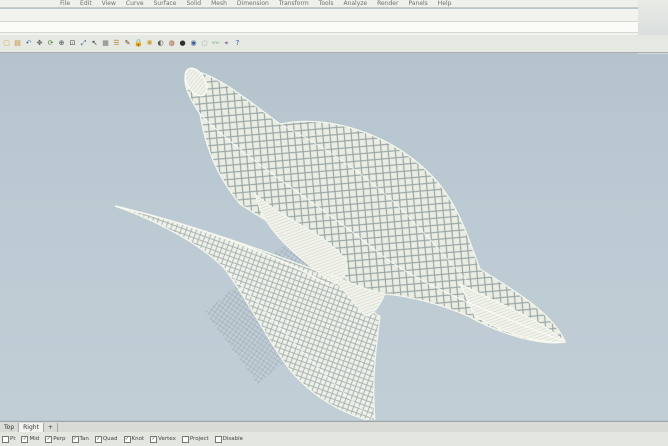 The width and height of the screenshot is (668, 446). What do you see at coordinates (445, 3) in the screenshot?
I see `menu-item-help: Help` at bounding box center [445, 3].